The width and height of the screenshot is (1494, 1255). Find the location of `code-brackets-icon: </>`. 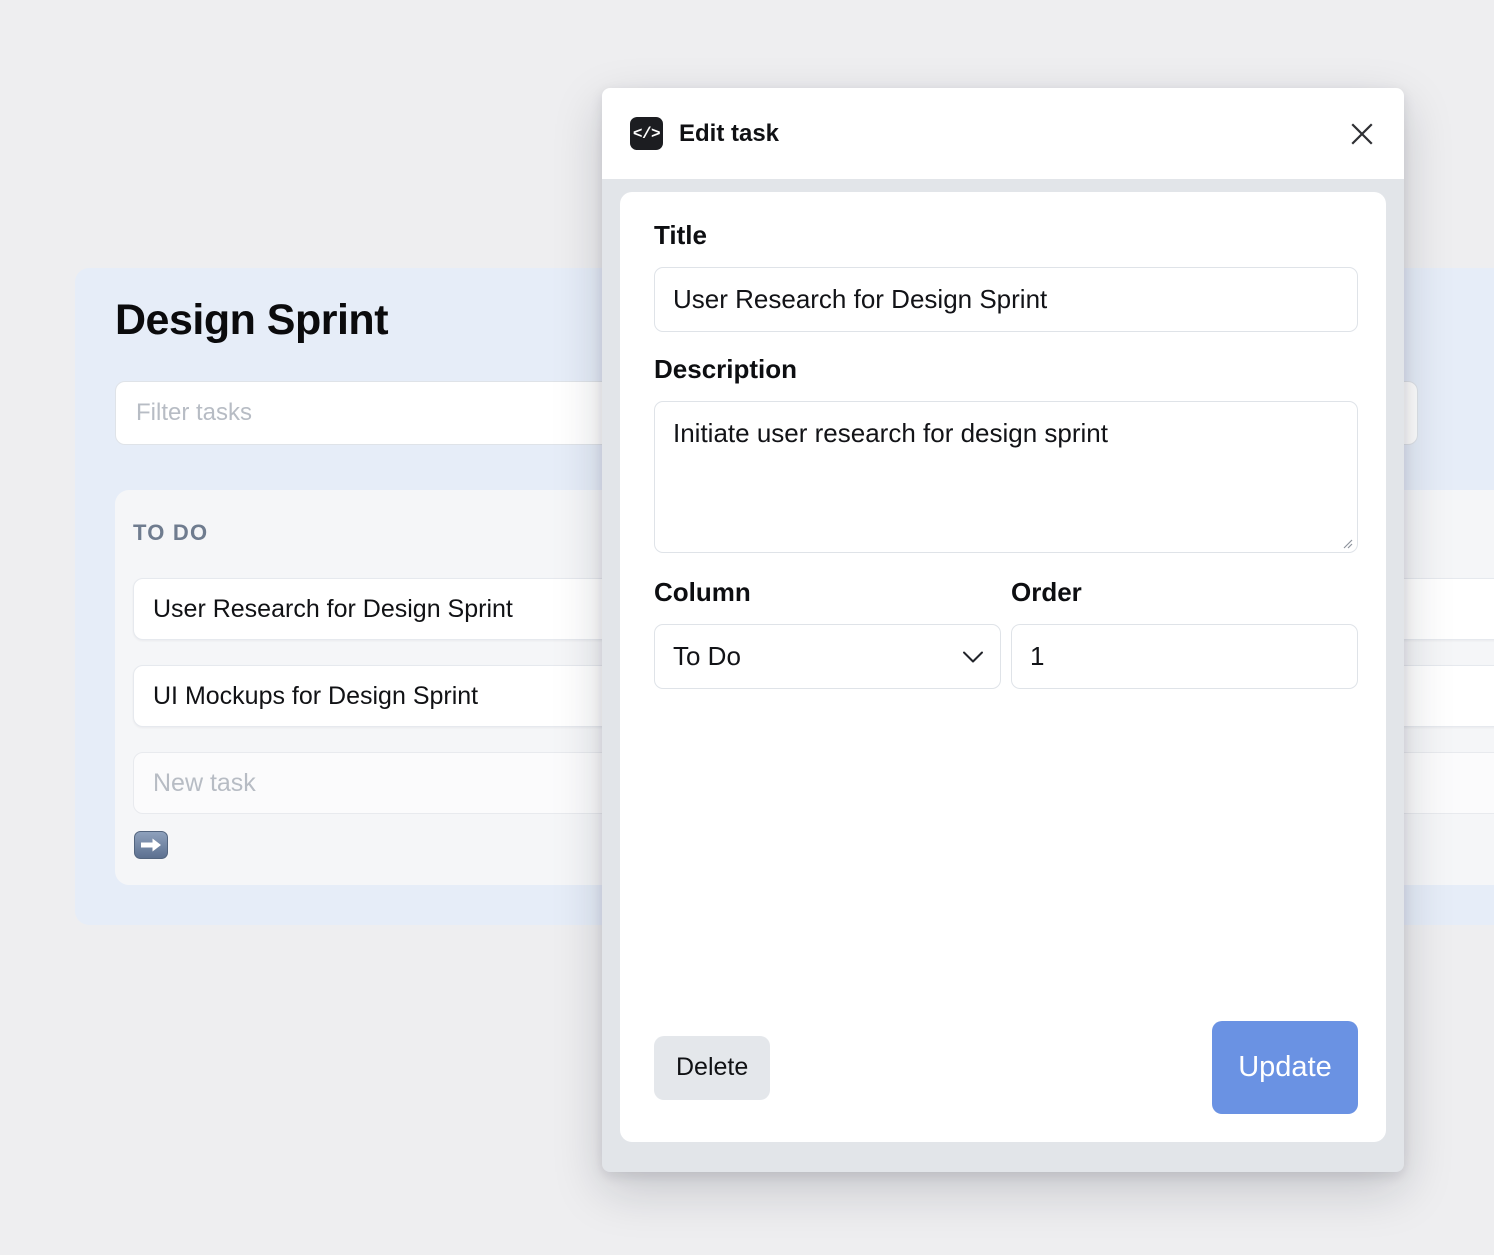

code-brackets-icon: </> is located at coordinates (646, 133).